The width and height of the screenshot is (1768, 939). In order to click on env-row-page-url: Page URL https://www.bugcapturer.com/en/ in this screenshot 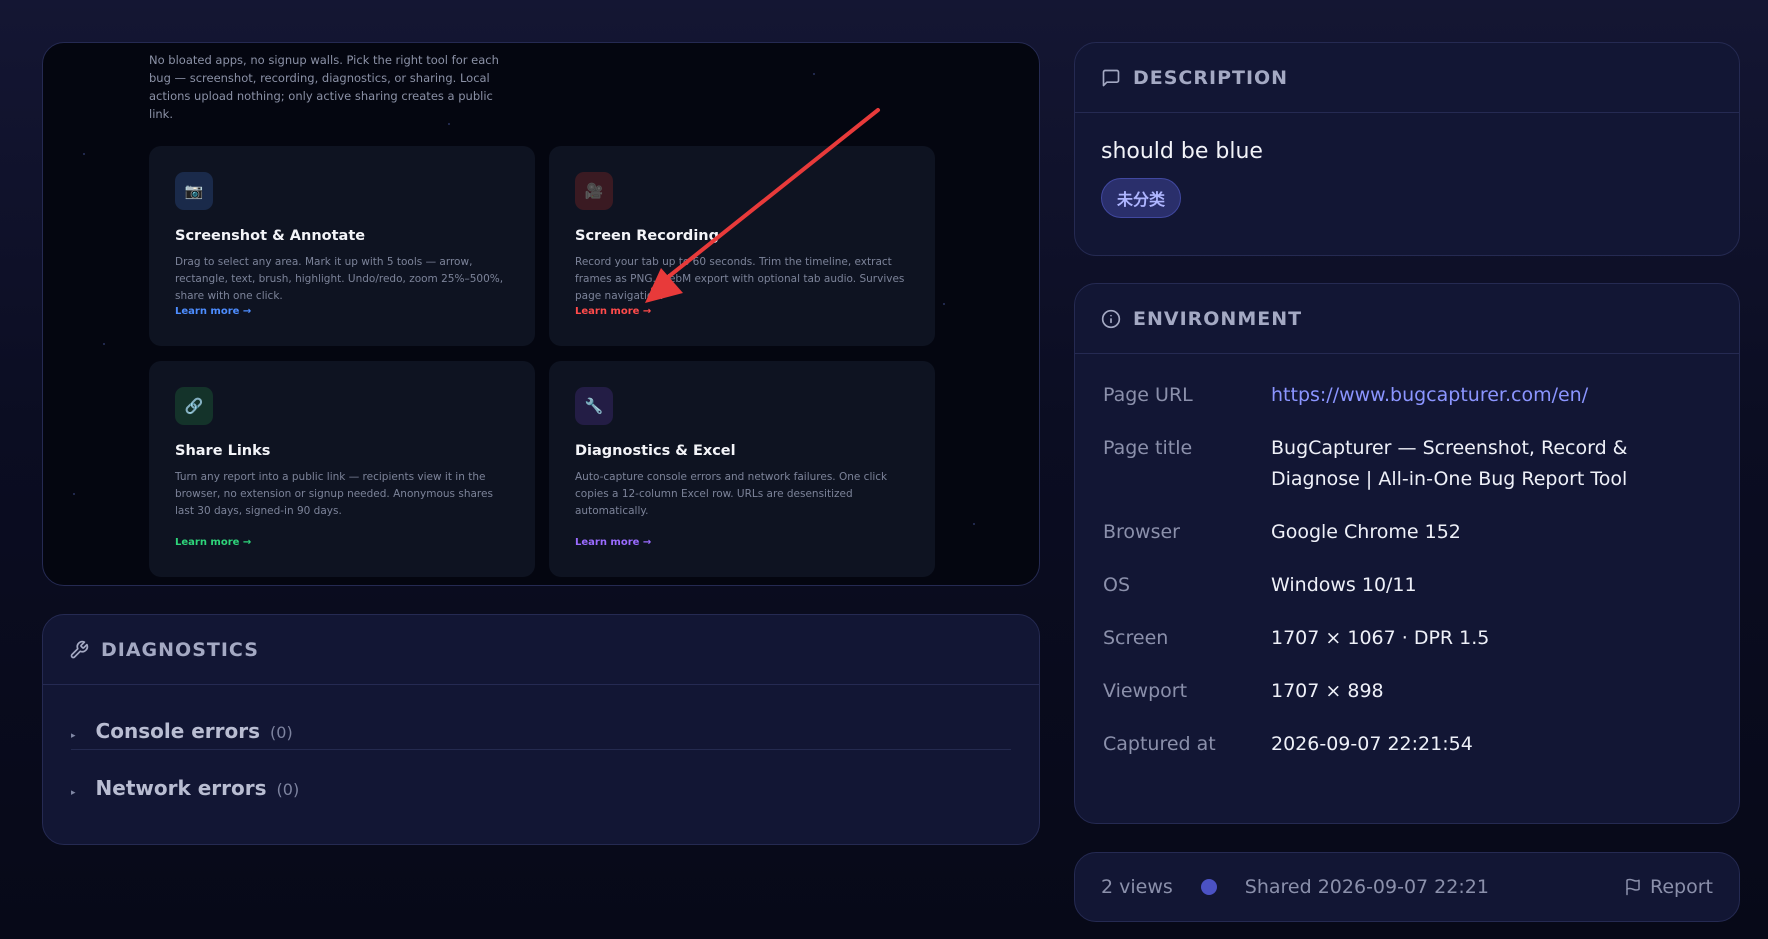, I will do `click(1407, 395)`.